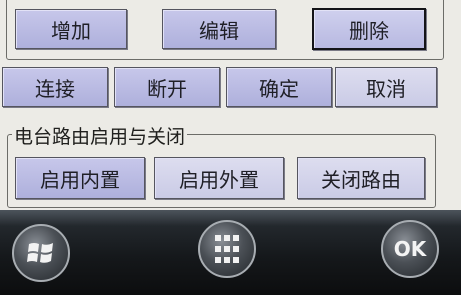 This screenshot has height=295, width=461. I want to click on ok-icon: OK, so click(410, 249).